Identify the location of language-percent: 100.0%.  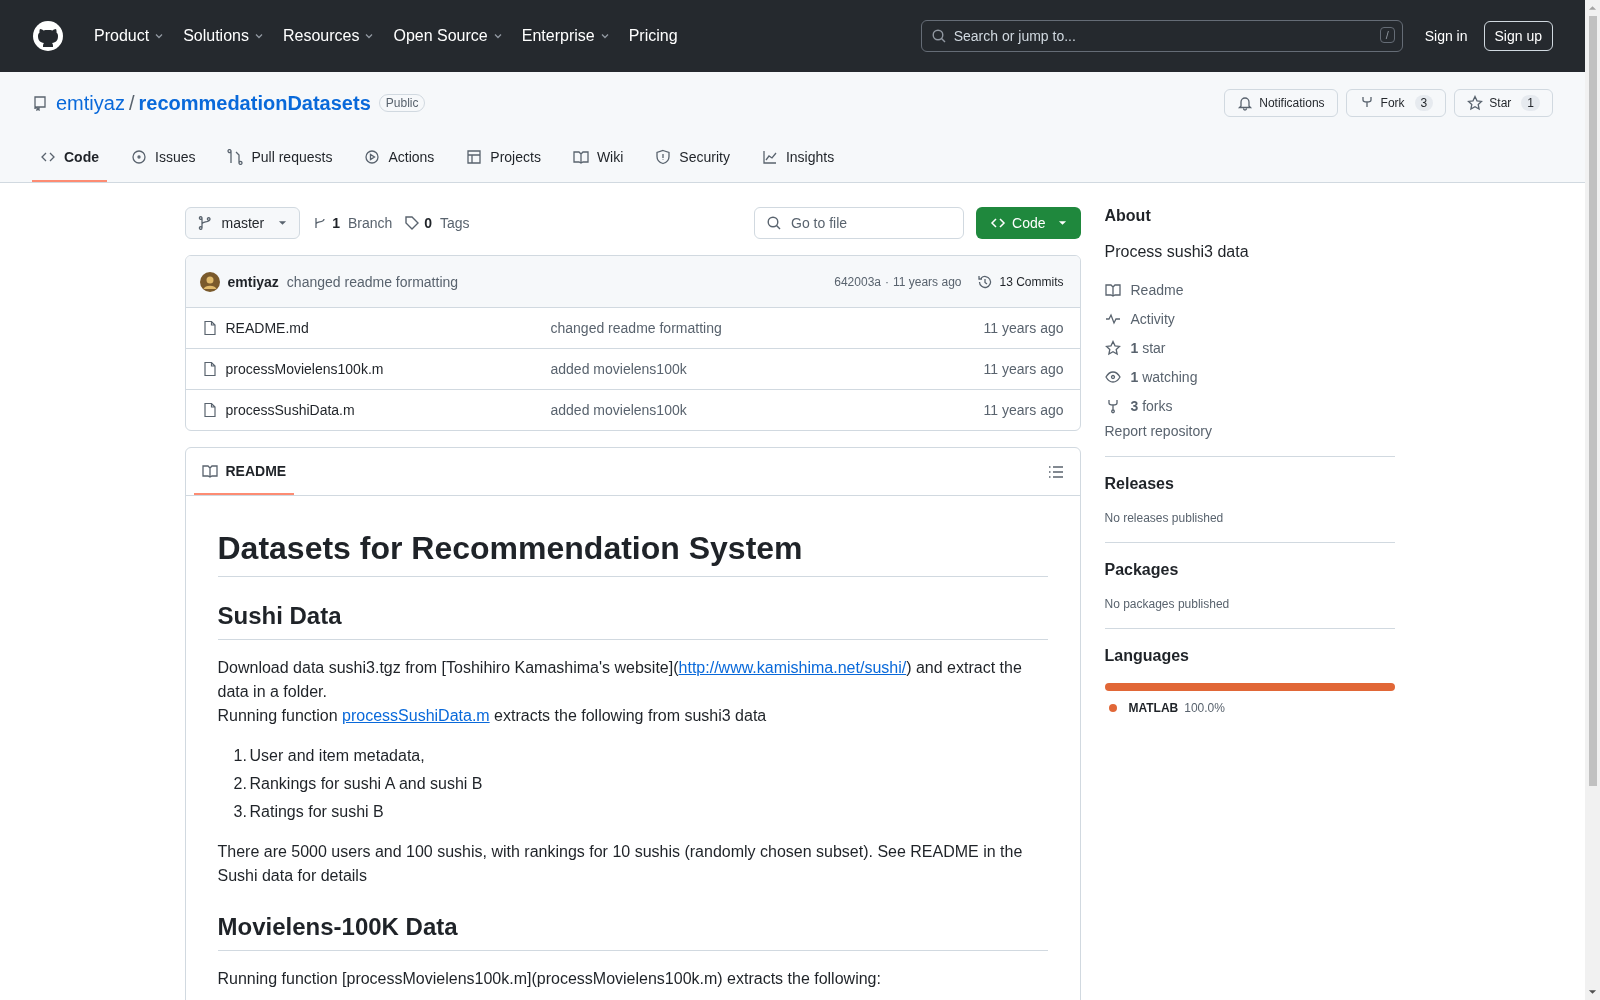
(1204, 708).